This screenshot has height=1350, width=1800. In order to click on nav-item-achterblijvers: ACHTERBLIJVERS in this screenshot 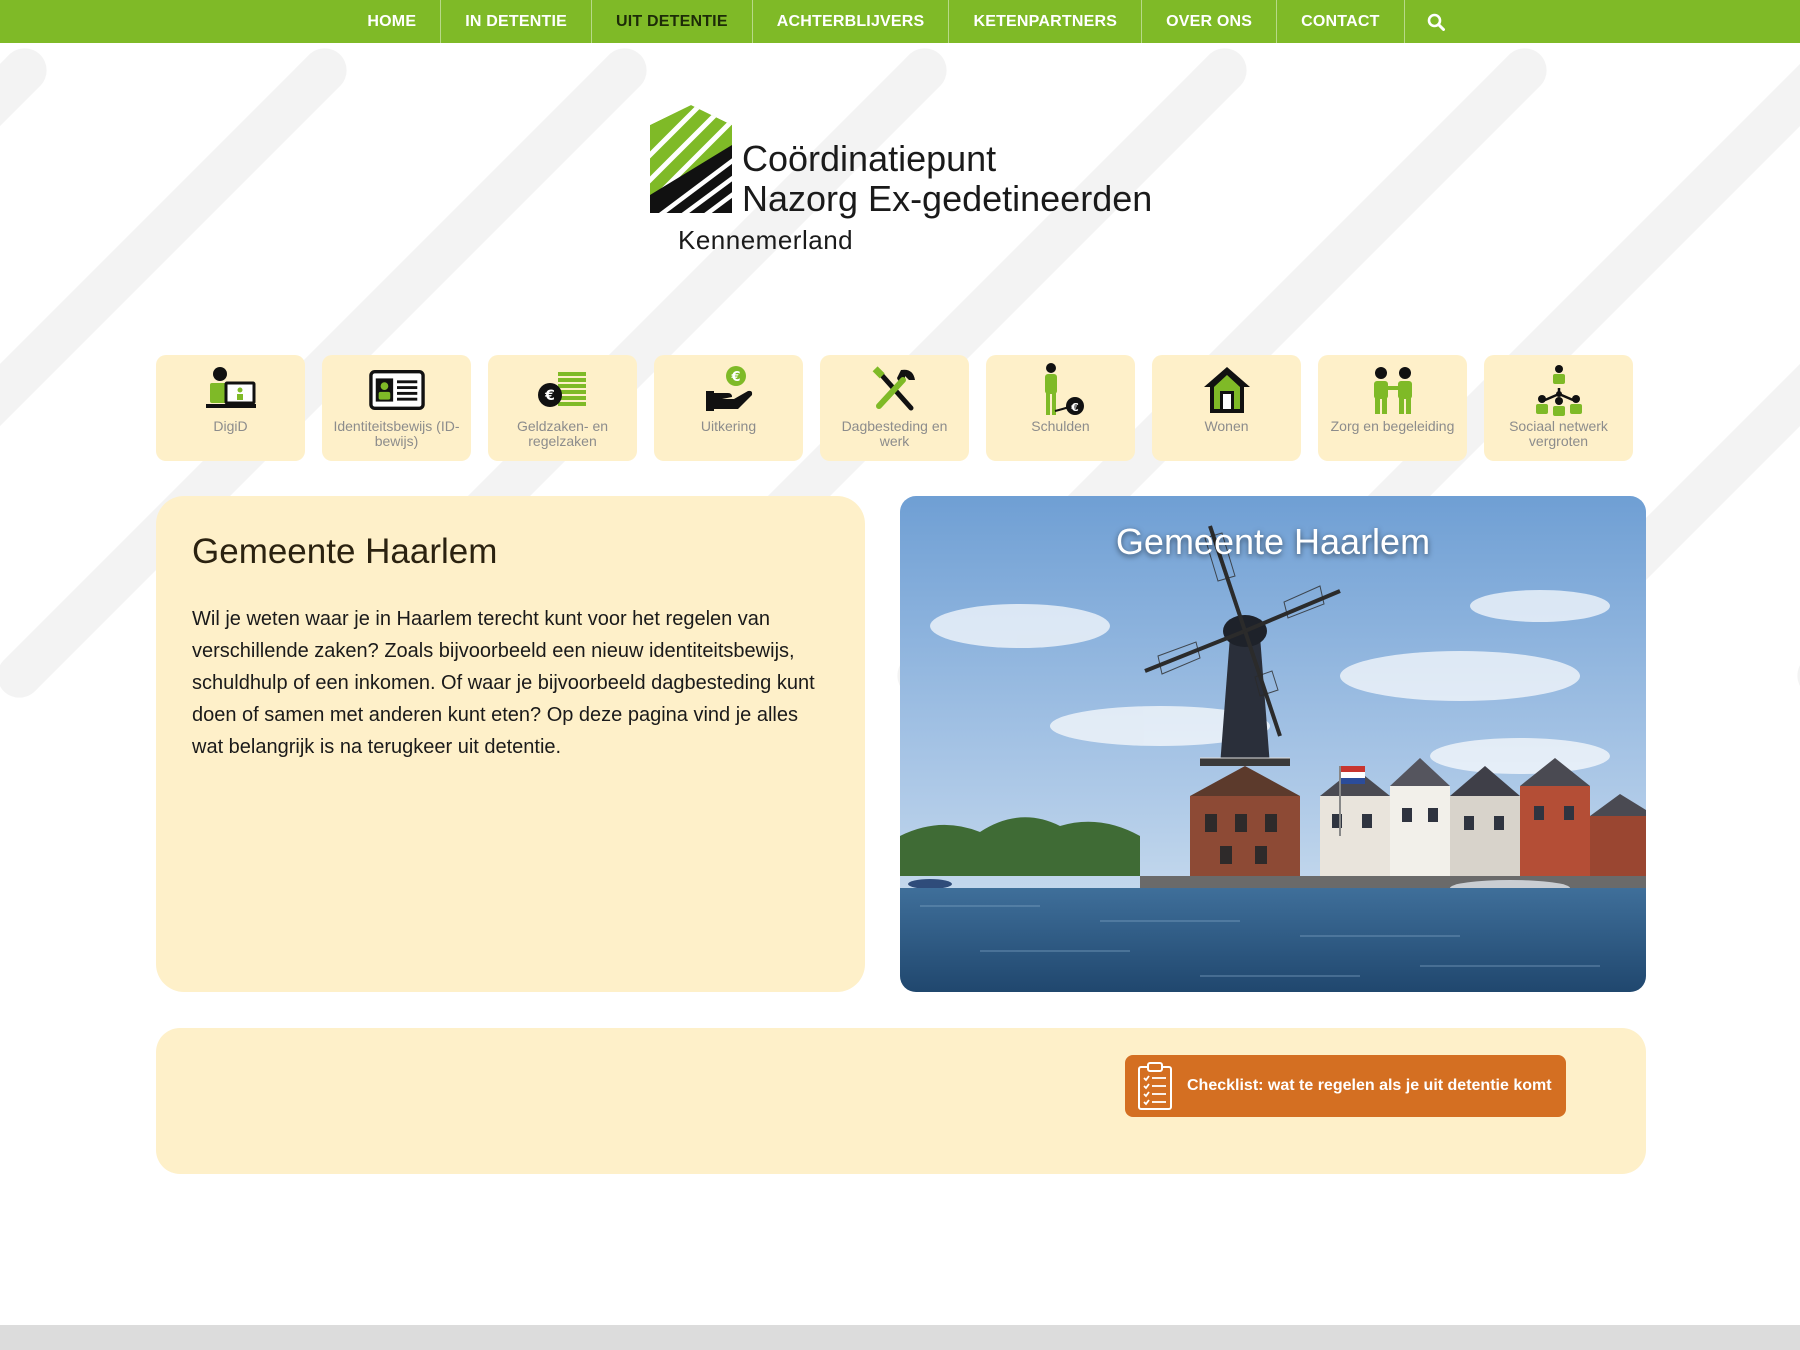, I will do `click(851, 21)`.